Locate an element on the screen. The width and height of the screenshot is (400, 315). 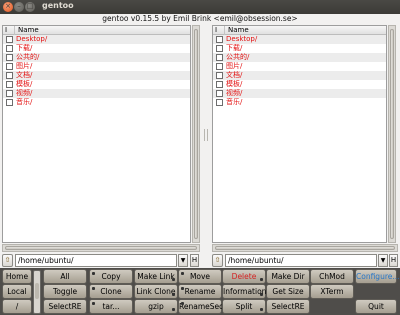
side-button-home: Home is located at coordinates (17, 276).